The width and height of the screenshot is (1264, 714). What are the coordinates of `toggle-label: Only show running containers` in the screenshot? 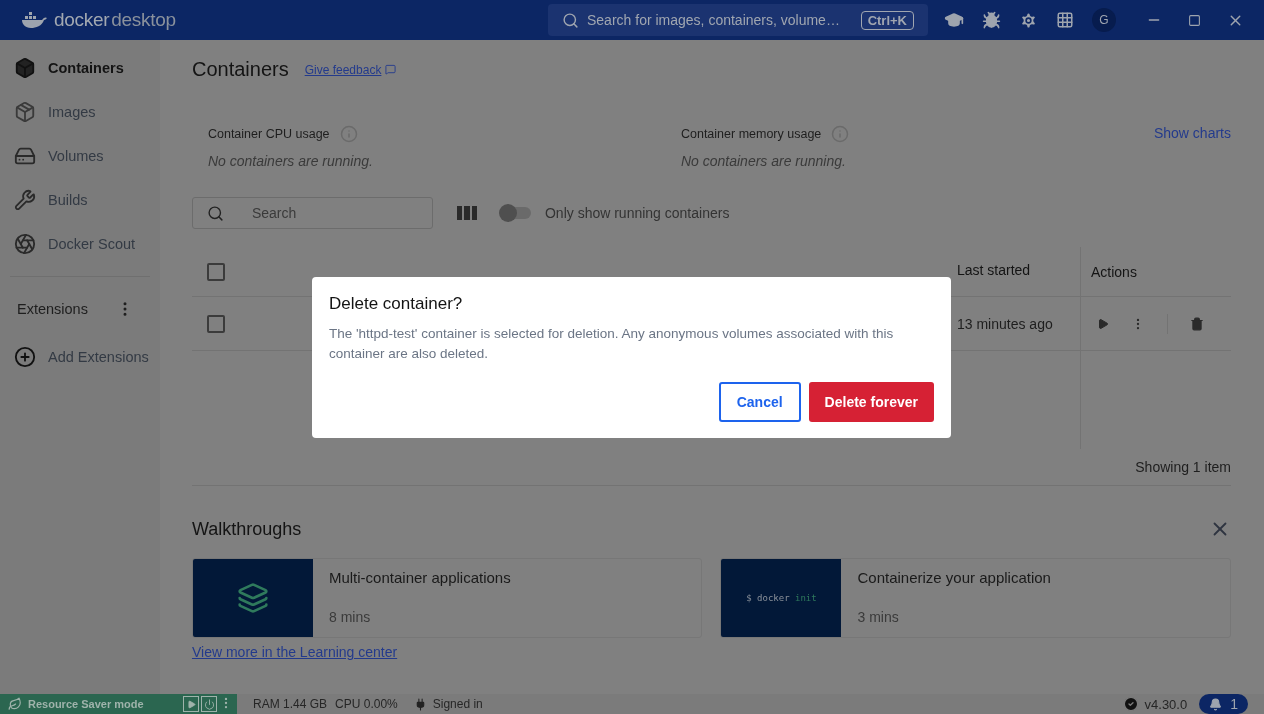 It's located at (637, 213).